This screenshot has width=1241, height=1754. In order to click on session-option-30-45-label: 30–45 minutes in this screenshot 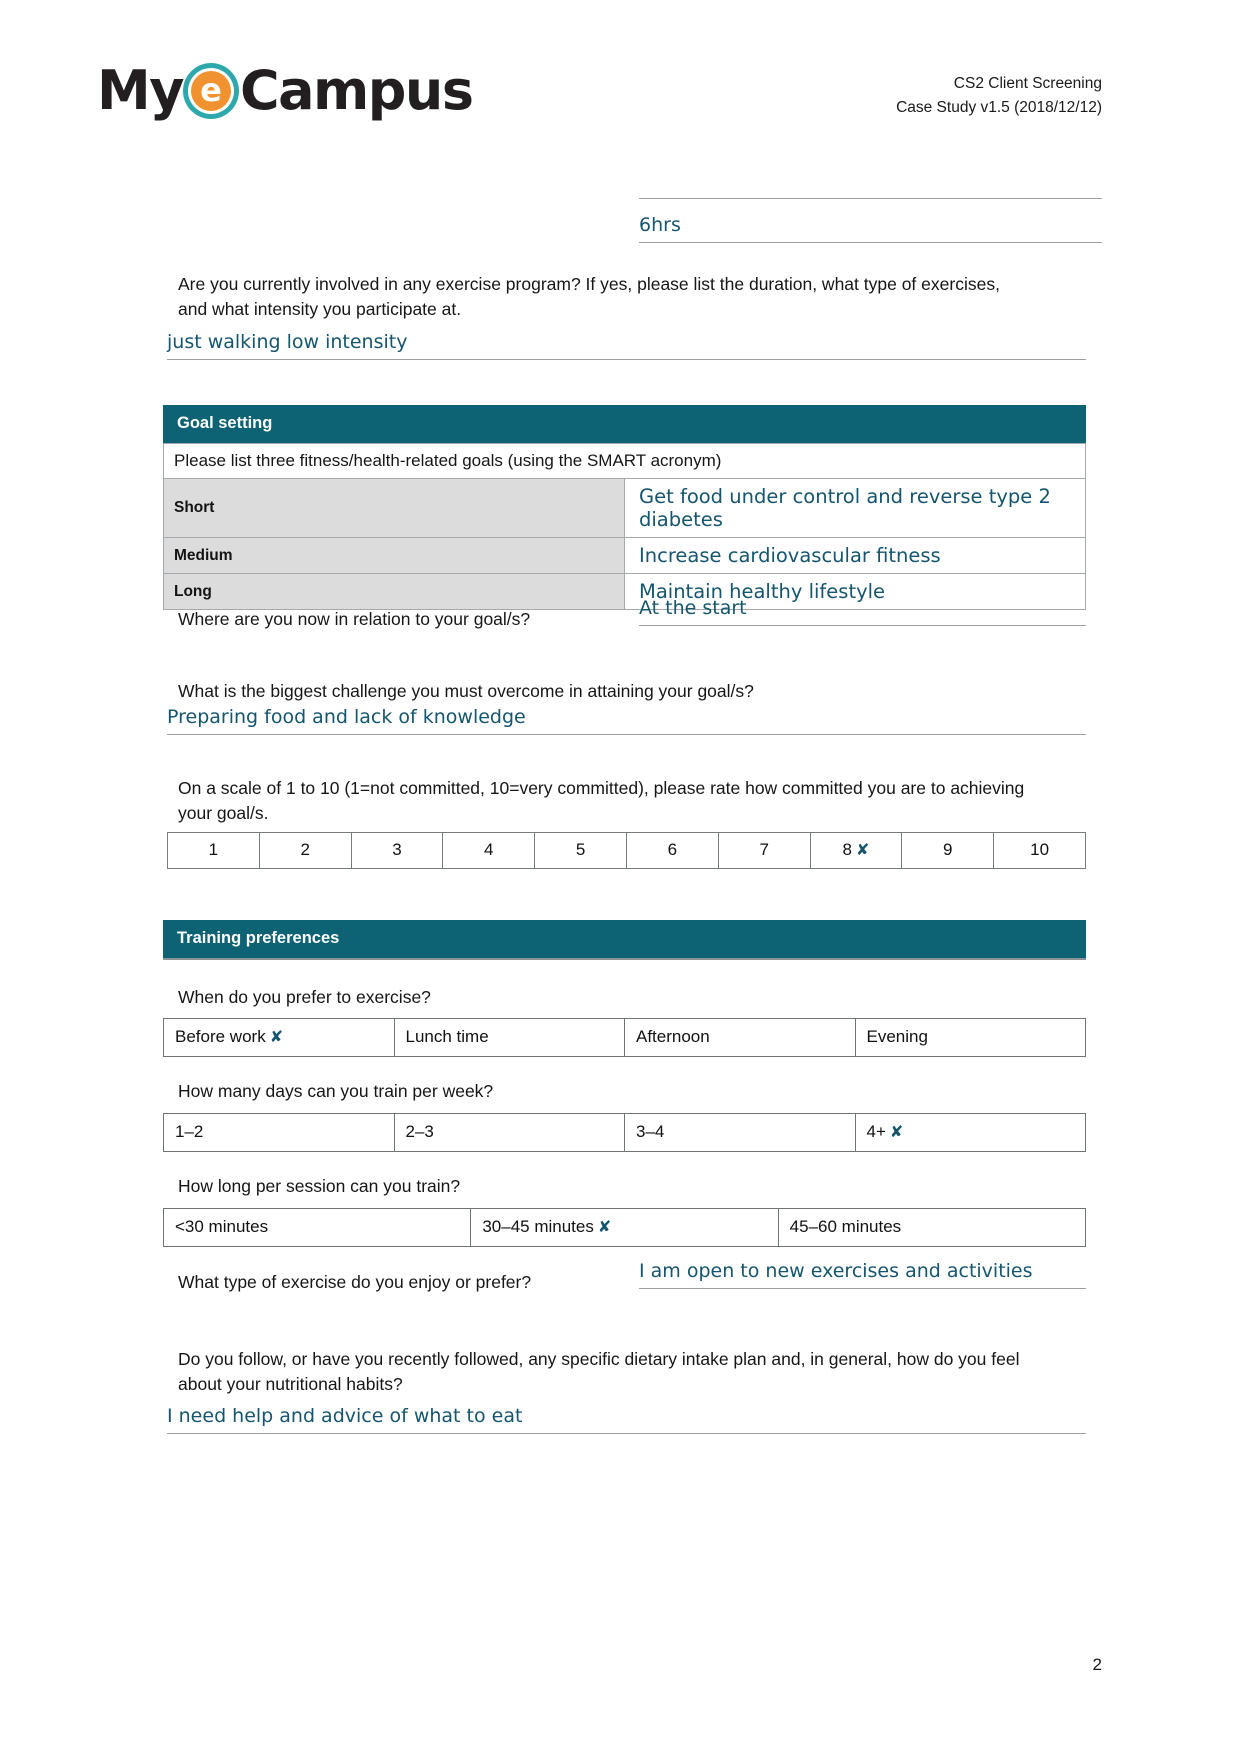, I will do `click(538, 1226)`.